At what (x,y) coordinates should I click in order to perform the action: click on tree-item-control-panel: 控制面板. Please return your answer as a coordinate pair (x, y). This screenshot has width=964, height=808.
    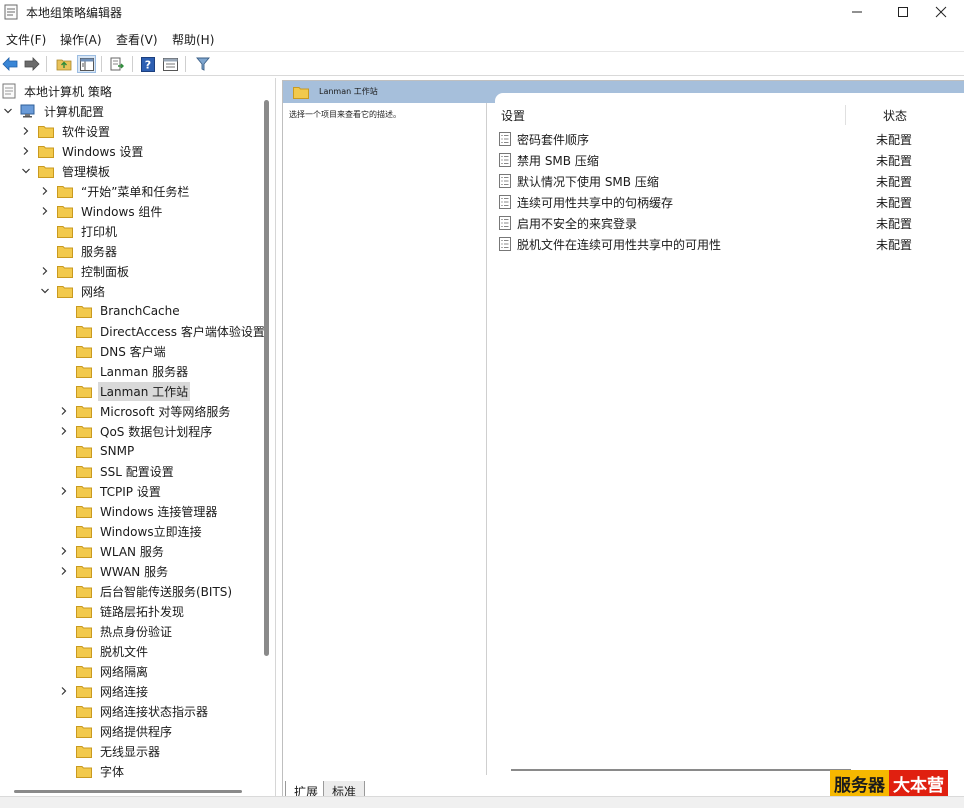
    Looking at the image, I should click on (85, 271).